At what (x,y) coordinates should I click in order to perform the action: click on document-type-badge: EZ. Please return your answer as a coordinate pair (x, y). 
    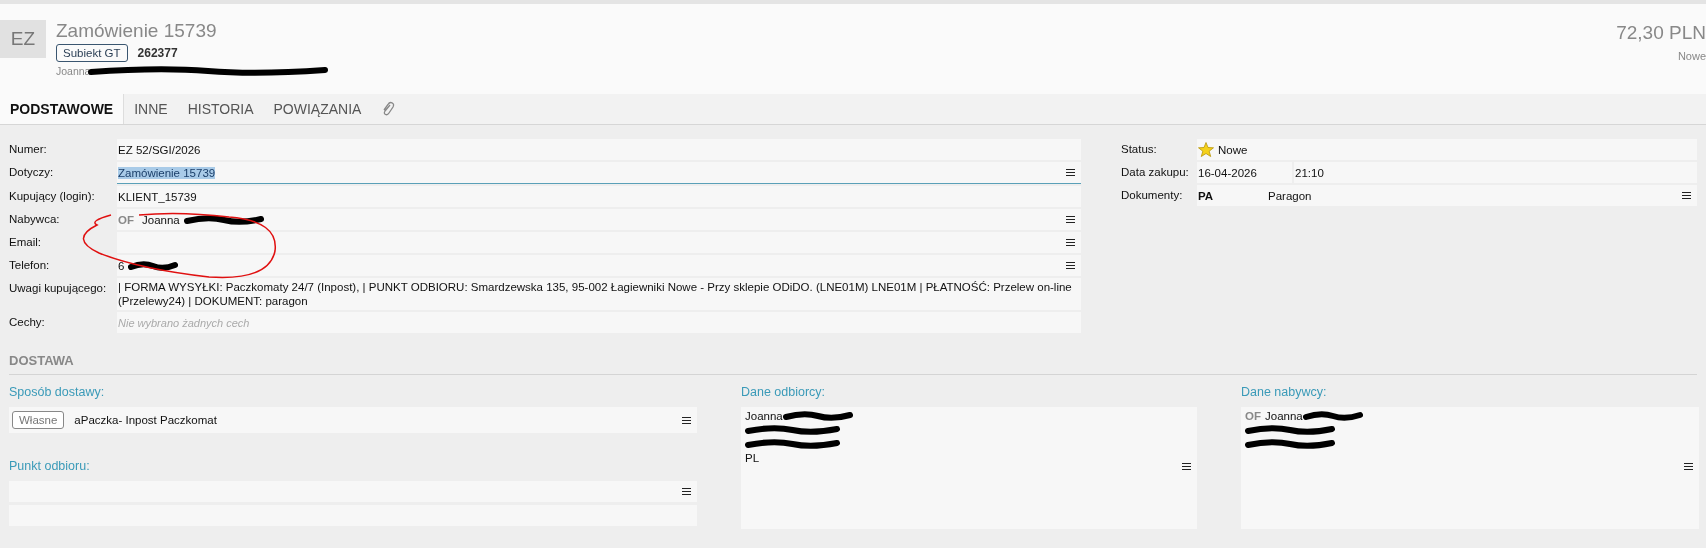
    Looking at the image, I should click on (23, 39).